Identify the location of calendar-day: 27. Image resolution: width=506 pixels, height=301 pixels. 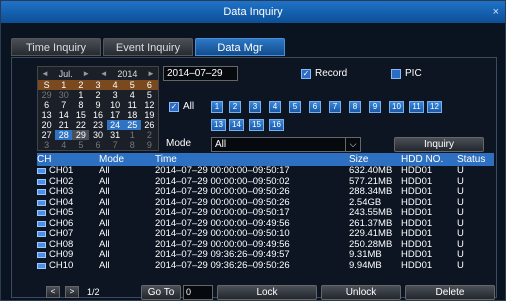
(46, 135).